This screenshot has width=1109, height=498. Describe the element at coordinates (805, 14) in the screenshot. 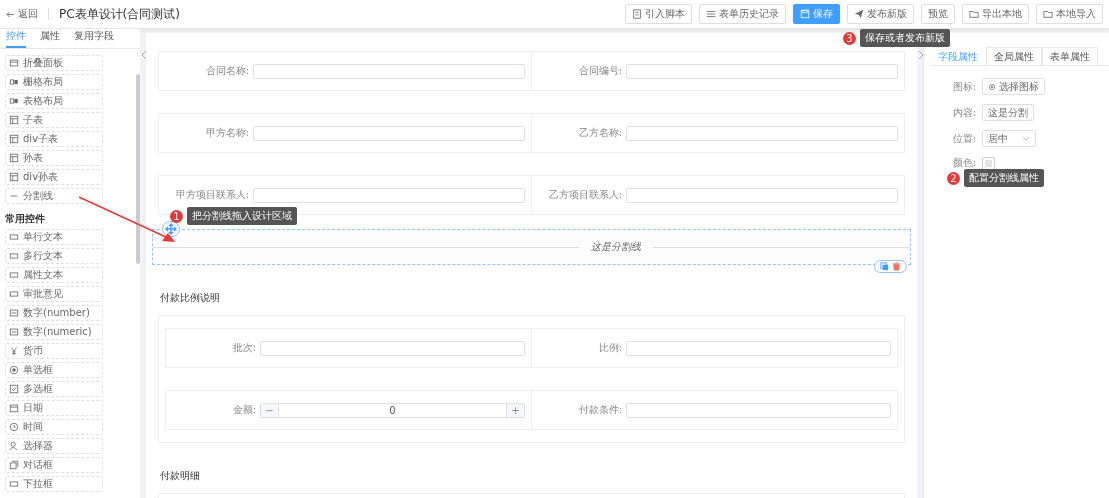

I see `save-icon` at that location.